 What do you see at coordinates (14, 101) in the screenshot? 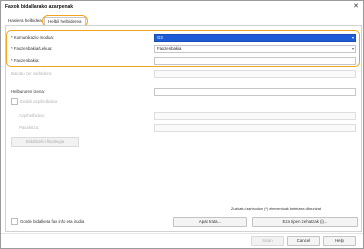
I see `erabili-azpihelbidea-checkbox` at bounding box center [14, 101].